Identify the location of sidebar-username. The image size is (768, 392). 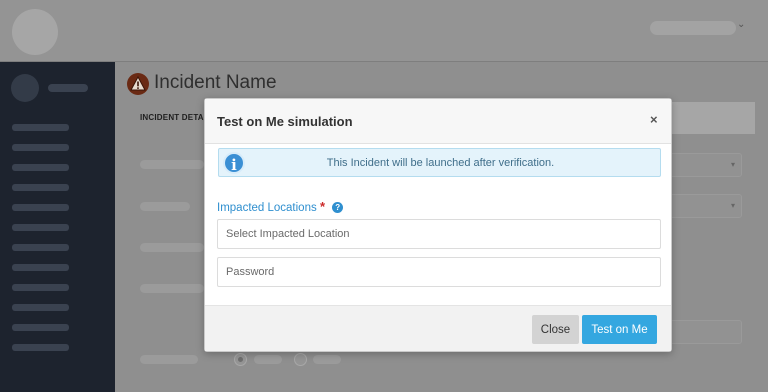
(68, 88).